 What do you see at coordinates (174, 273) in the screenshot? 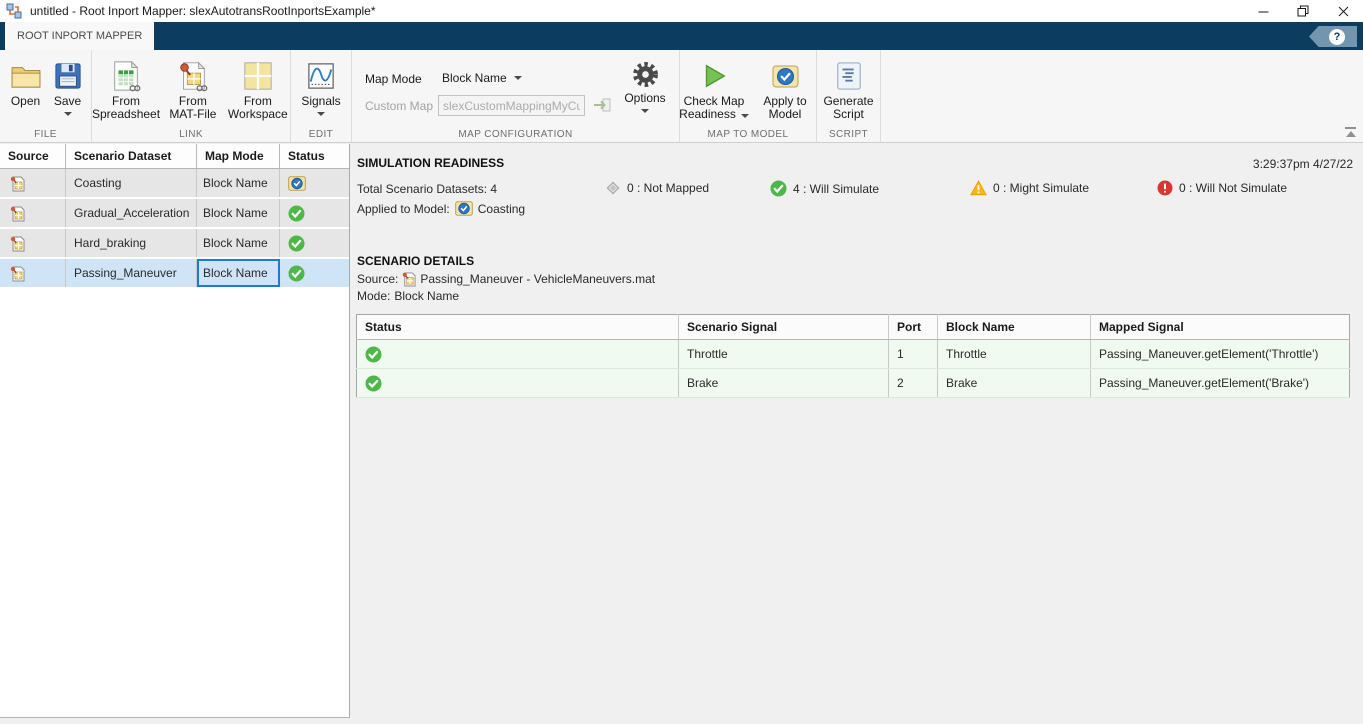
I see `scenario-row-passing-maneuver: Passing_Maneuver Block Name` at bounding box center [174, 273].